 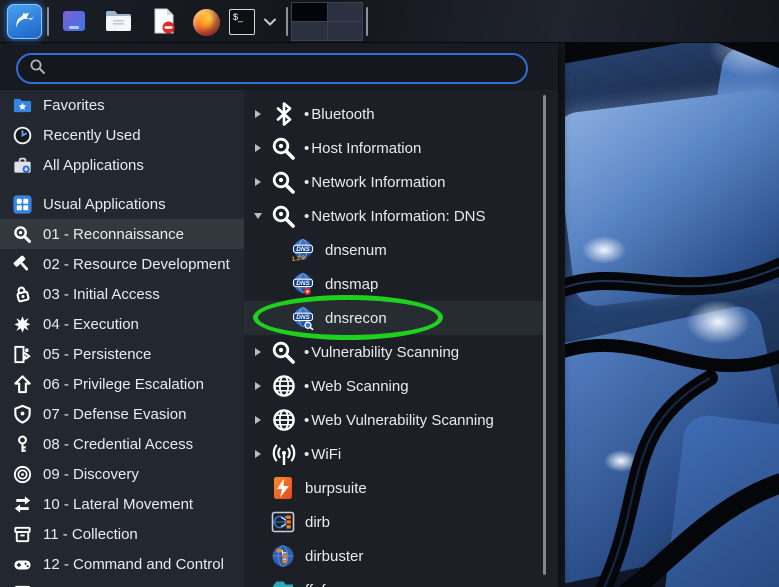 What do you see at coordinates (22, 564) in the screenshot?
I see `gamepad-icon` at bounding box center [22, 564].